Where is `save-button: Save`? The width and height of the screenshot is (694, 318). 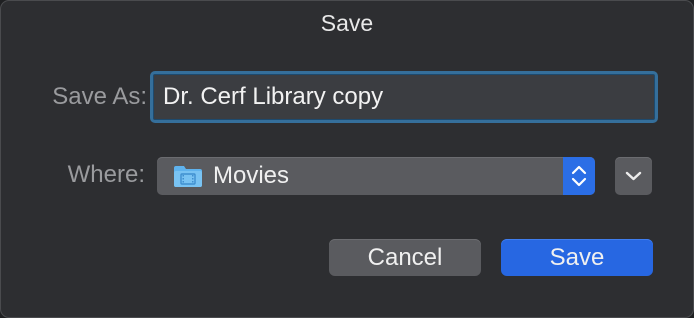 save-button: Save is located at coordinates (577, 257).